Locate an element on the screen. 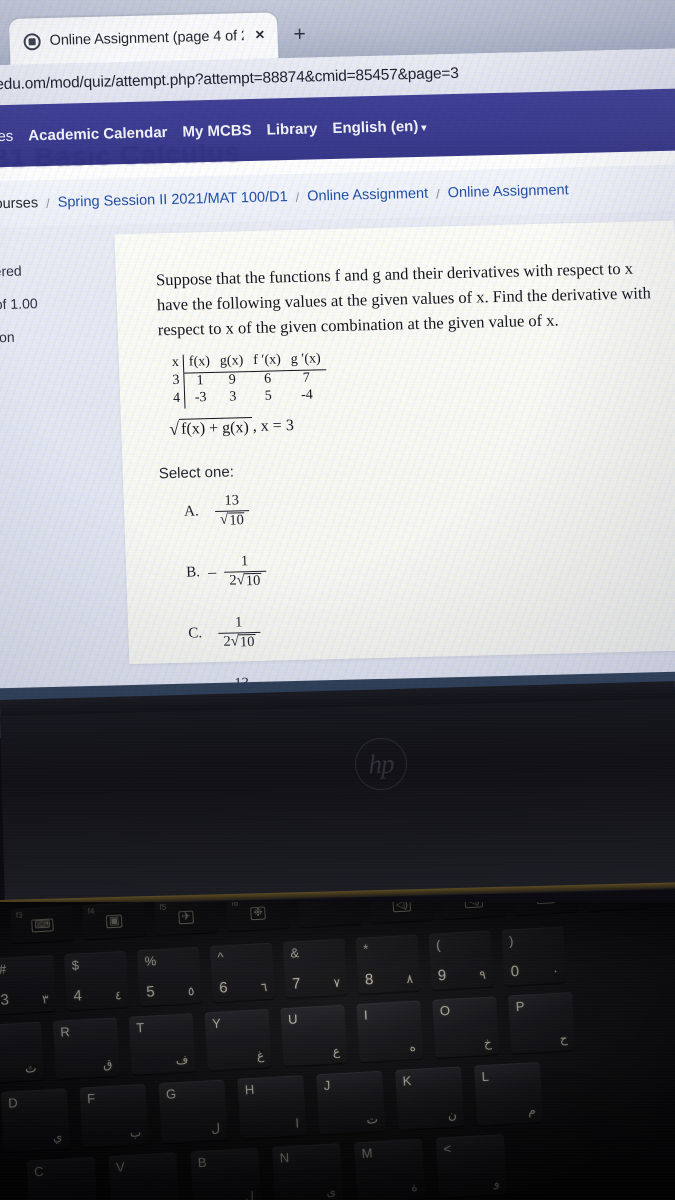  new-tab-button: + is located at coordinates (299, 34).